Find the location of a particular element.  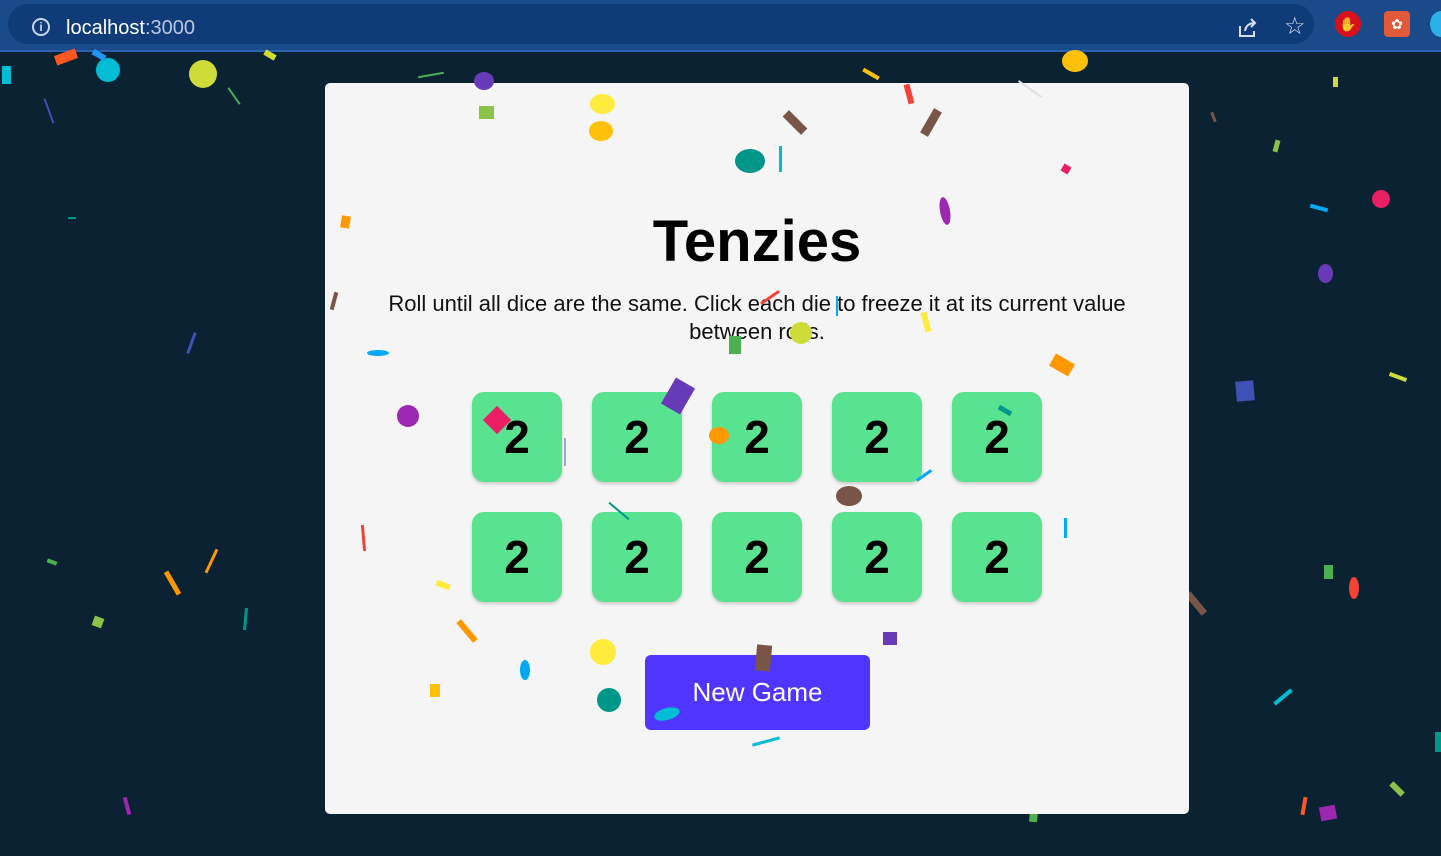

dice-grid: 2 2 2 2 2 2 2 2 2 2 is located at coordinates (757, 497).